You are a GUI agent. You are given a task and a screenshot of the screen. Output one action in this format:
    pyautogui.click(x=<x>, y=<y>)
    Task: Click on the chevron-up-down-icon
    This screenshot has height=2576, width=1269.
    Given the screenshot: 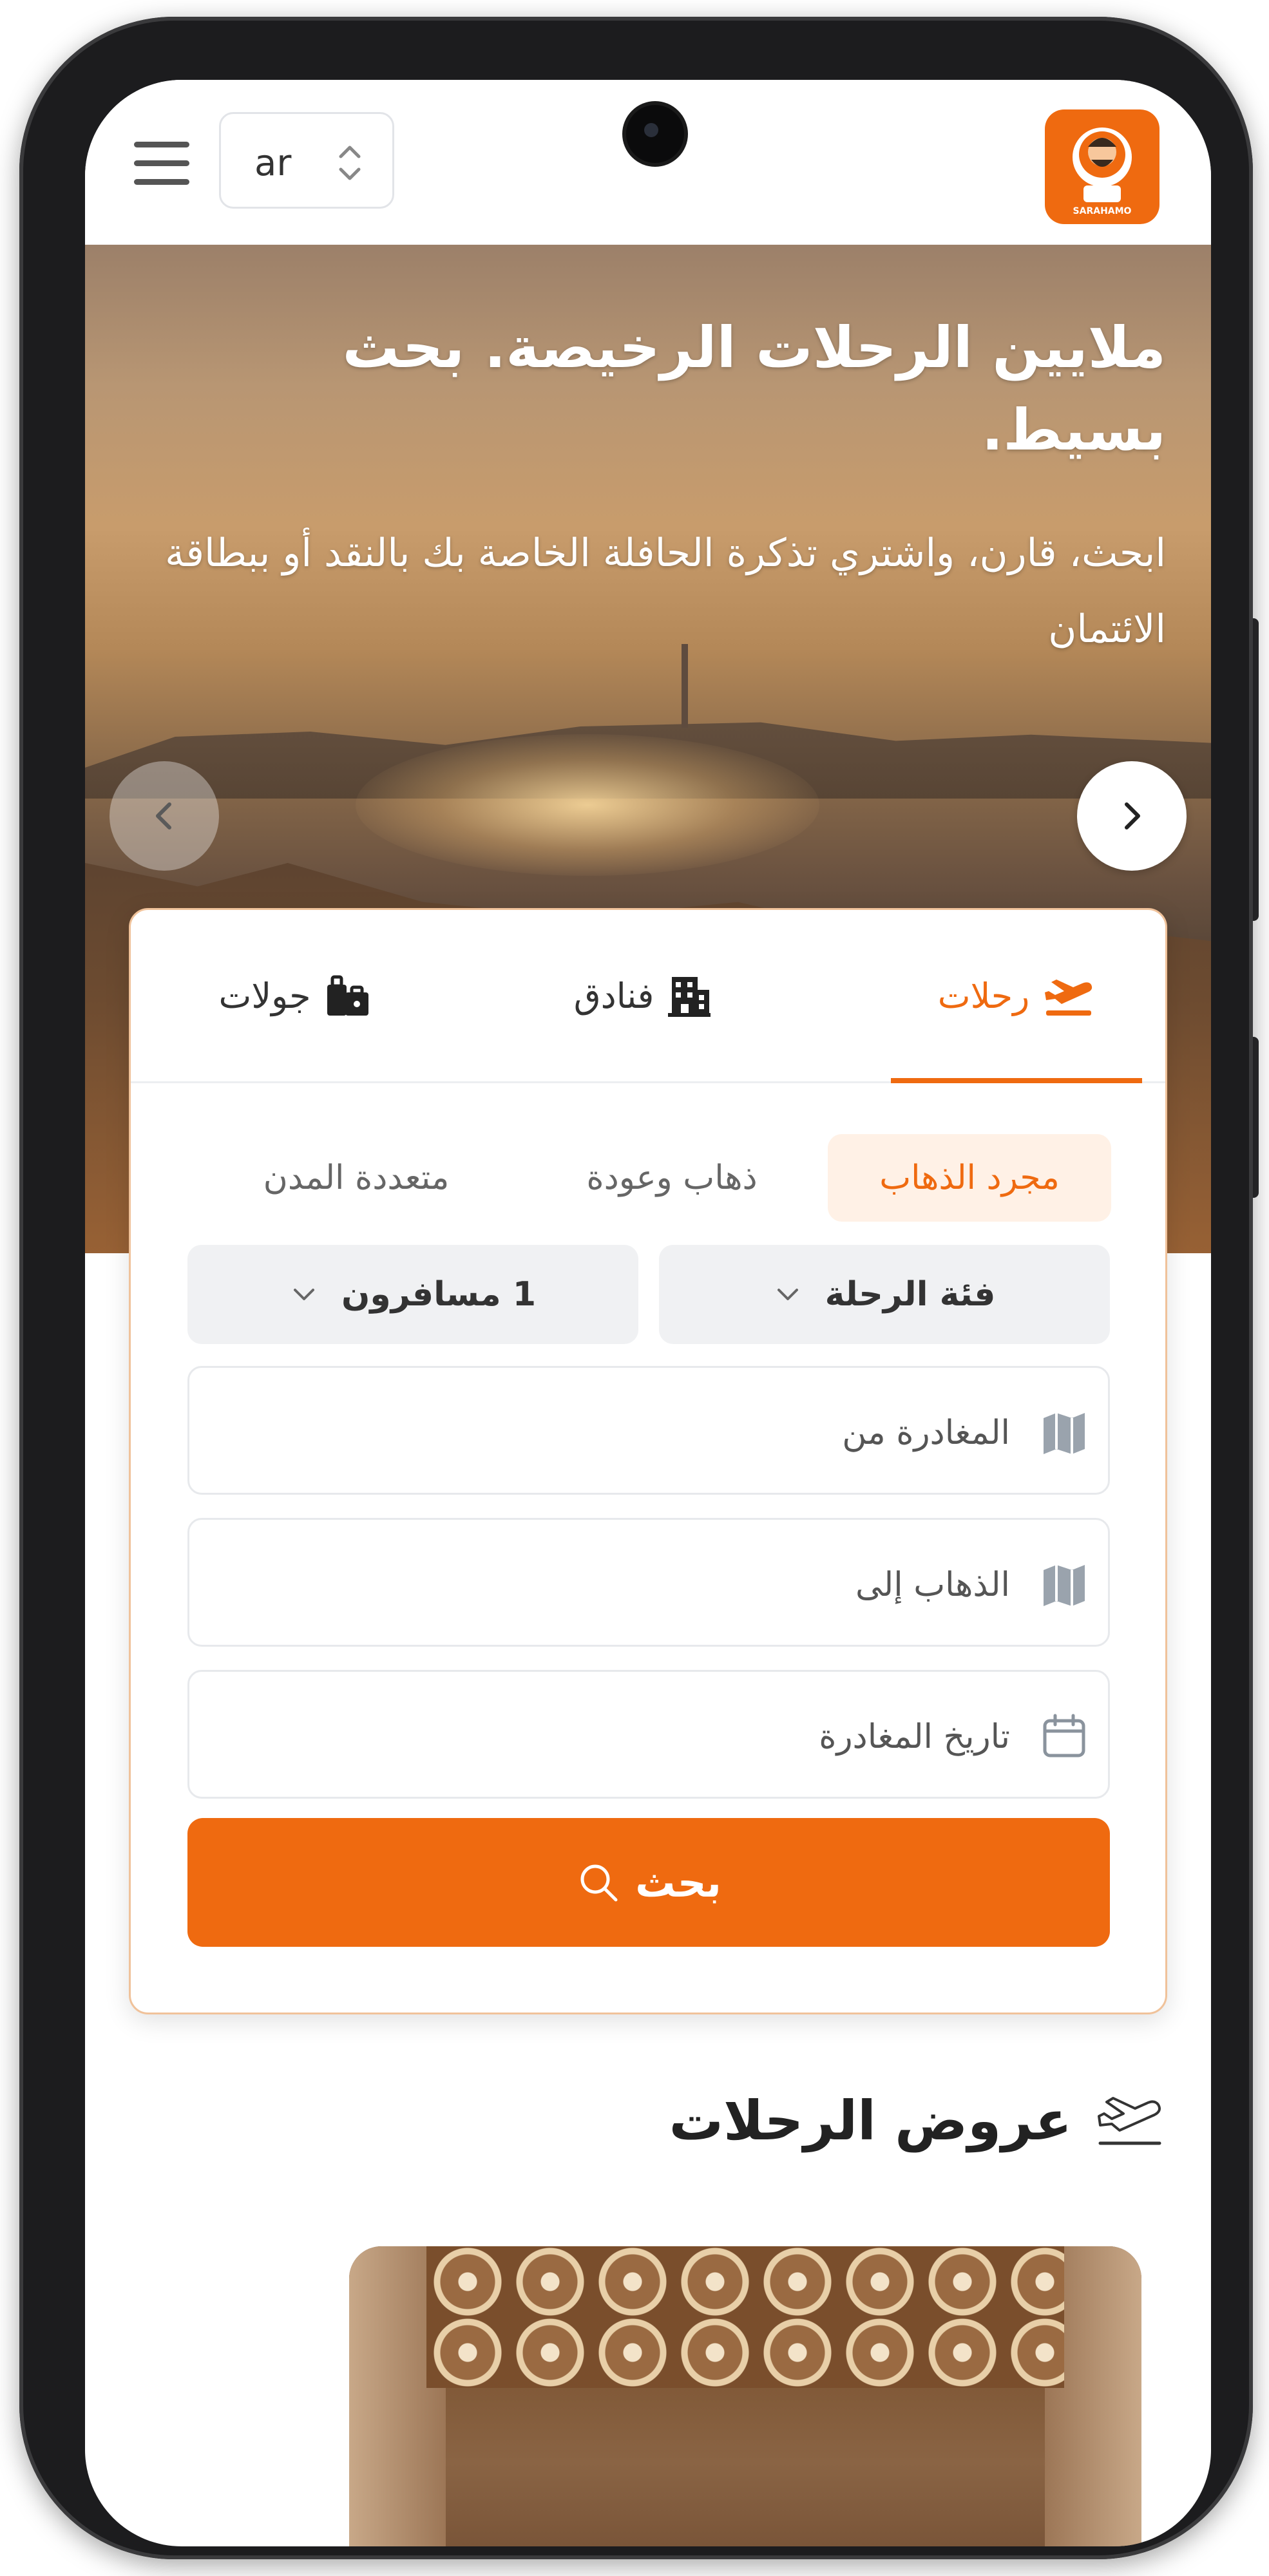 What is the action you would take?
    pyautogui.click(x=350, y=163)
    